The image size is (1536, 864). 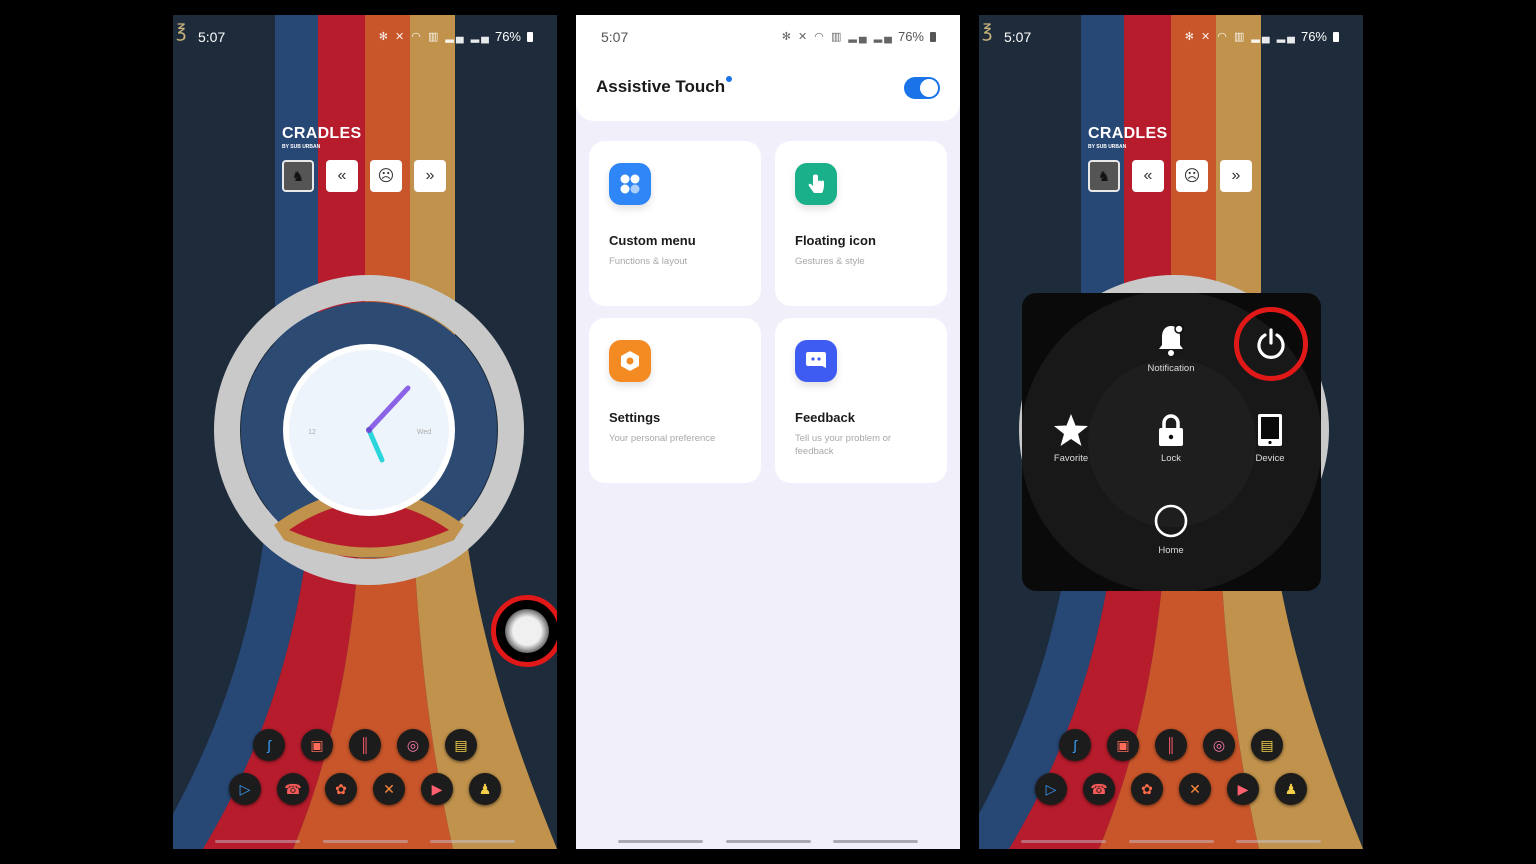 I want to click on floating-icon-card: Floating icon Gestures & style, so click(x=861, y=223).